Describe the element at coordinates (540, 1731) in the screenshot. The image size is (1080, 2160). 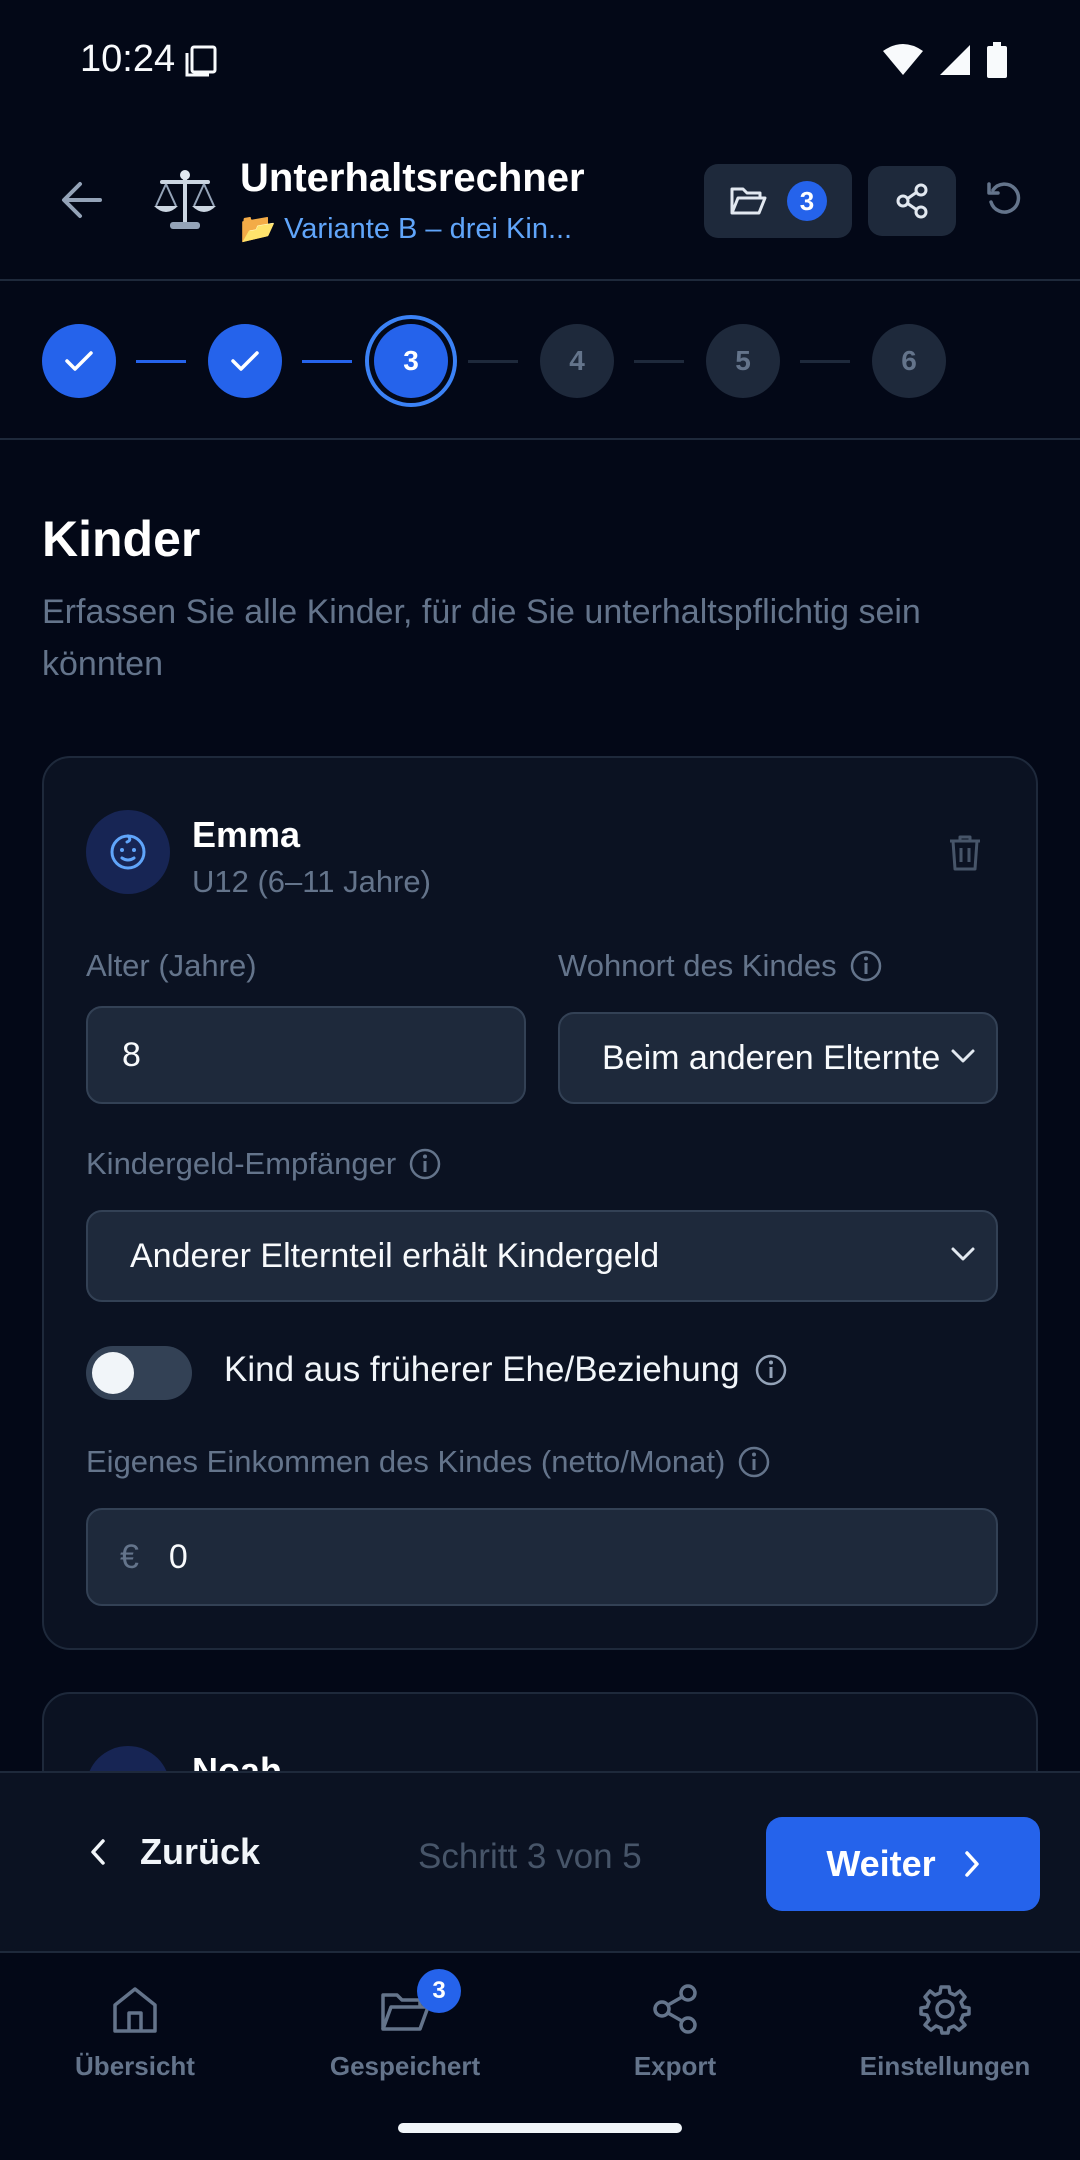
I see `child-card: Noah` at that location.